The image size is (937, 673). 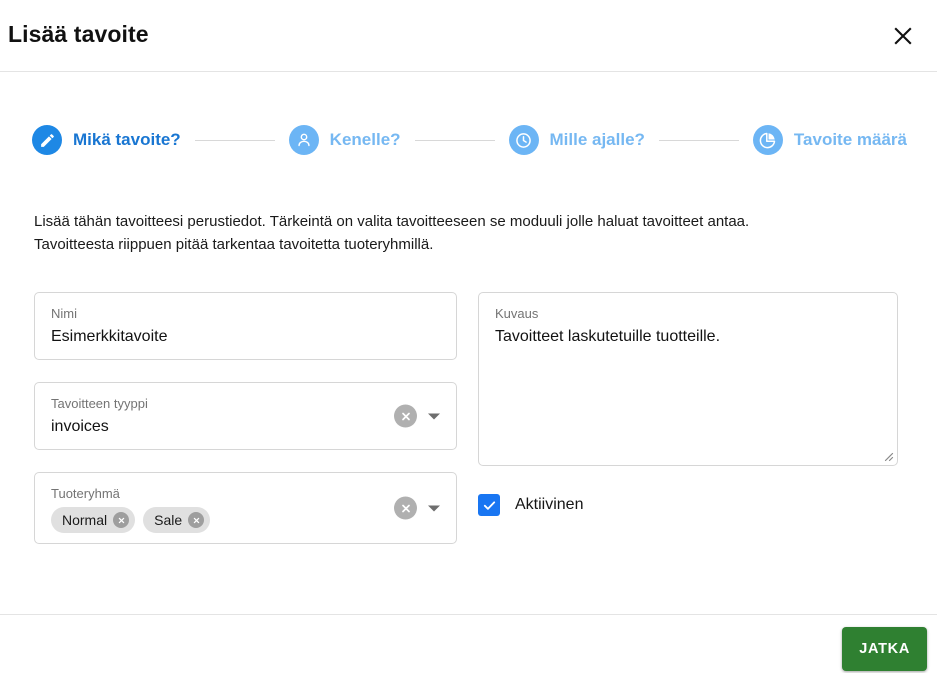 I want to click on dialog-header: Lisää tavoite, so click(x=468, y=36).